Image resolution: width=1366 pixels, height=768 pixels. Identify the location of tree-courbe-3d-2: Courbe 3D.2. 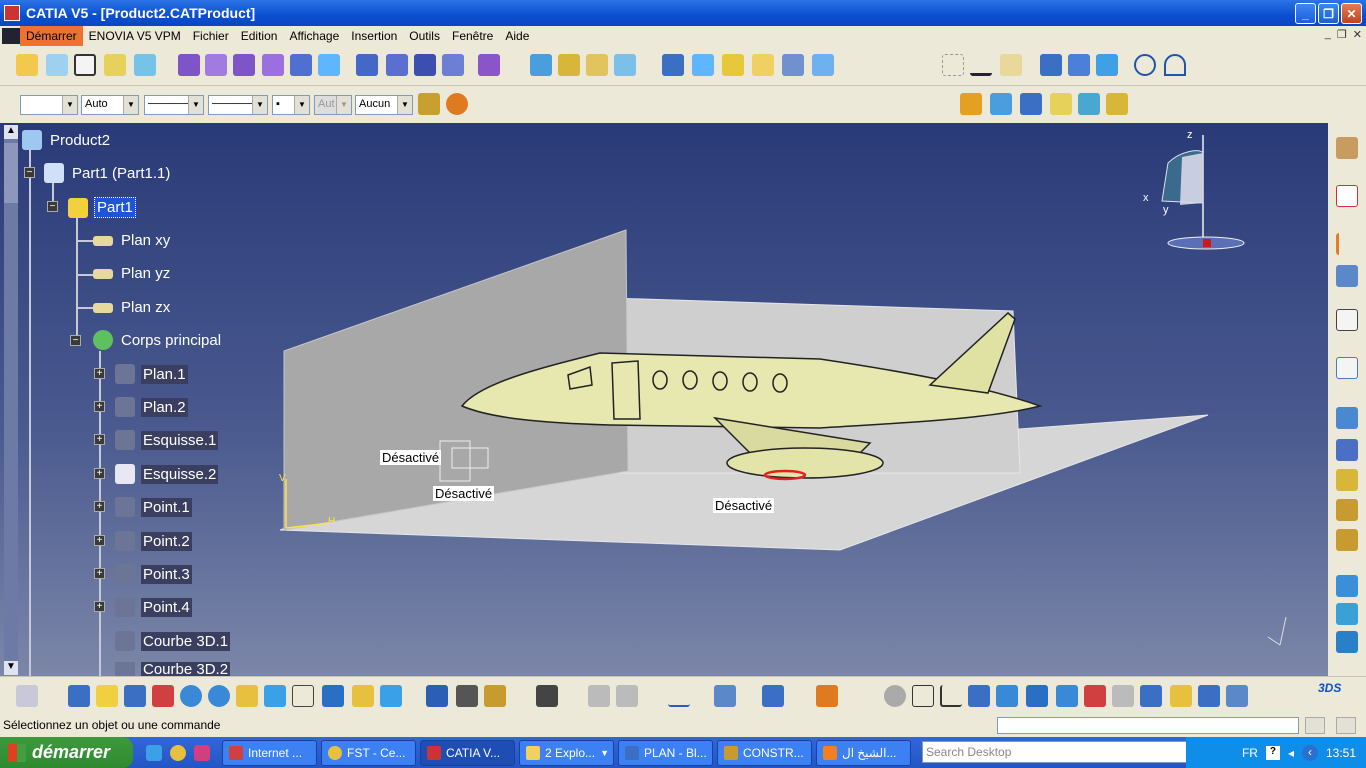
(173, 669).